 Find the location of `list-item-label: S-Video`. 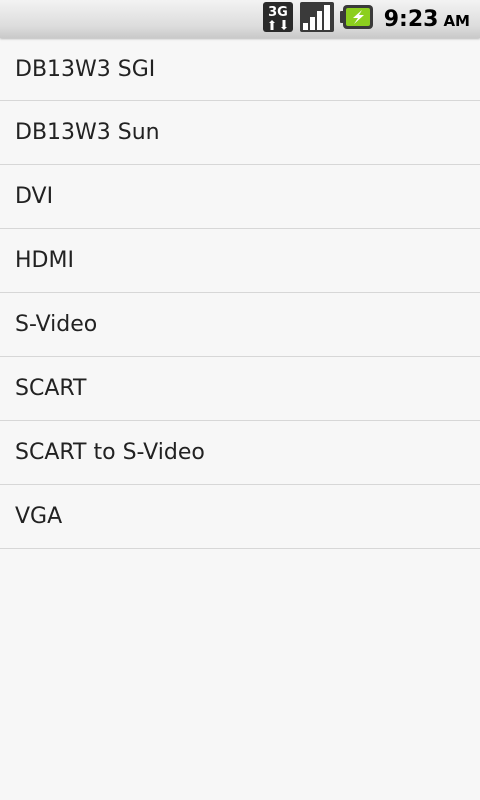

list-item-label: S-Video is located at coordinates (56, 324).